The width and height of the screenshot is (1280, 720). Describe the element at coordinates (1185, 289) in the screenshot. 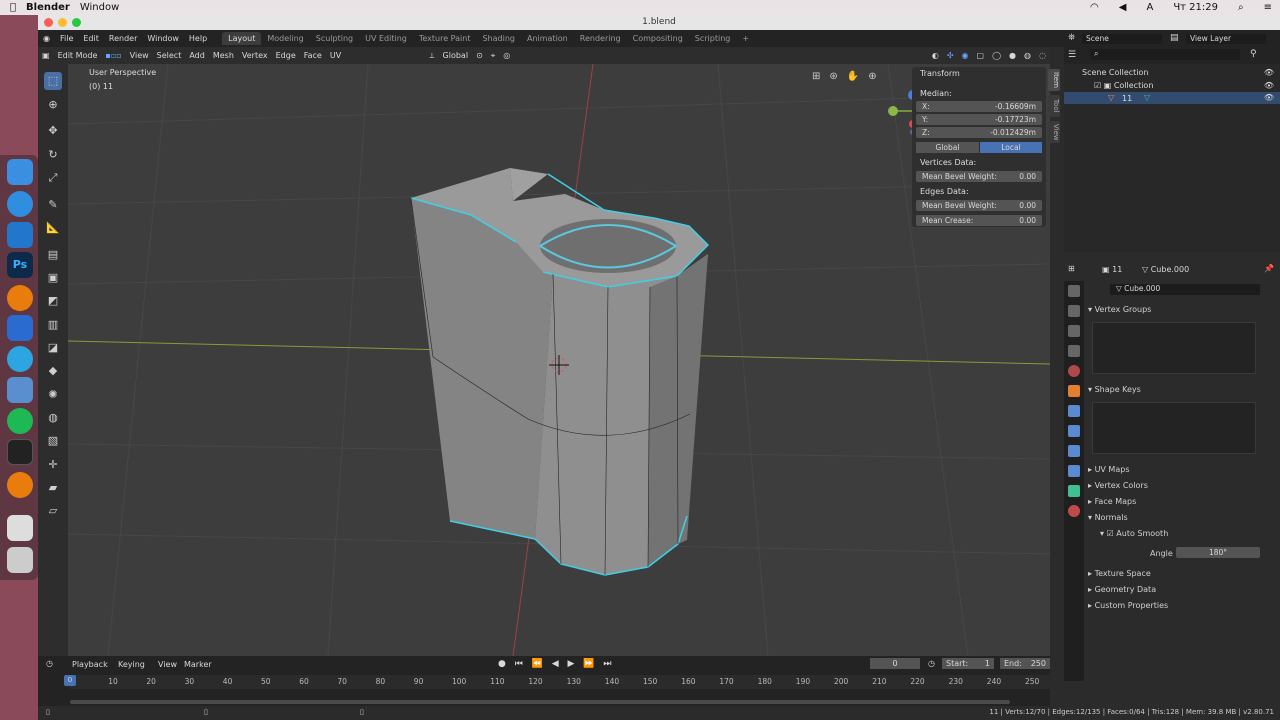

I see `mesh-datablock-field: ▽ Cube.000` at that location.